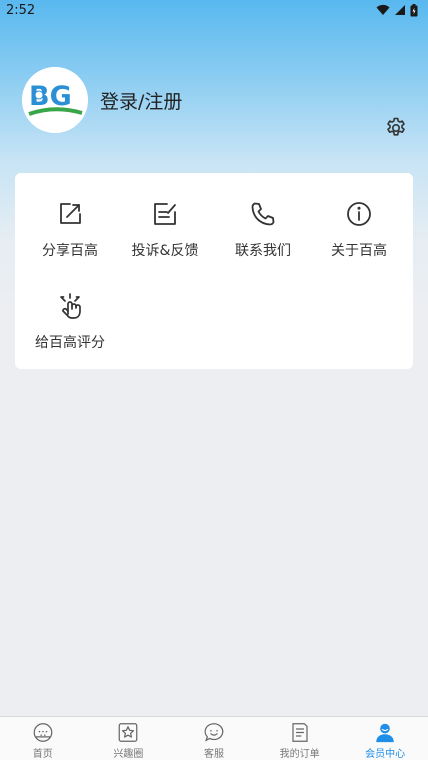 The image size is (428, 760). Describe the element at coordinates (414, 9) in the screenshot. I see `battery-icon` at that location.